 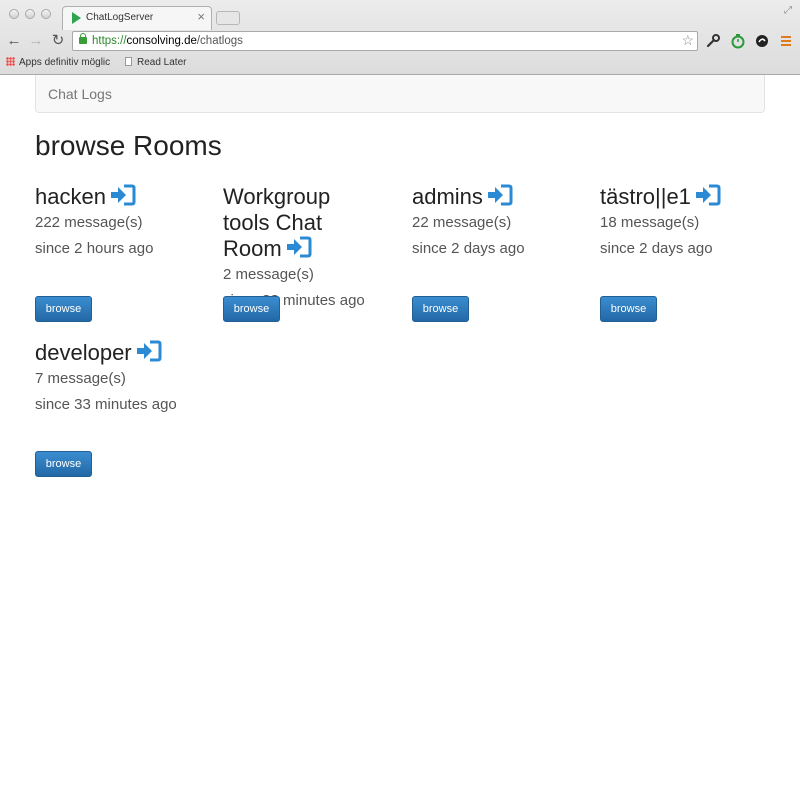 What do you see at coordinates (687, 40) in the screenshot?
I see `bookmark-star-icon: ☆` at bounding box center [687, 40].